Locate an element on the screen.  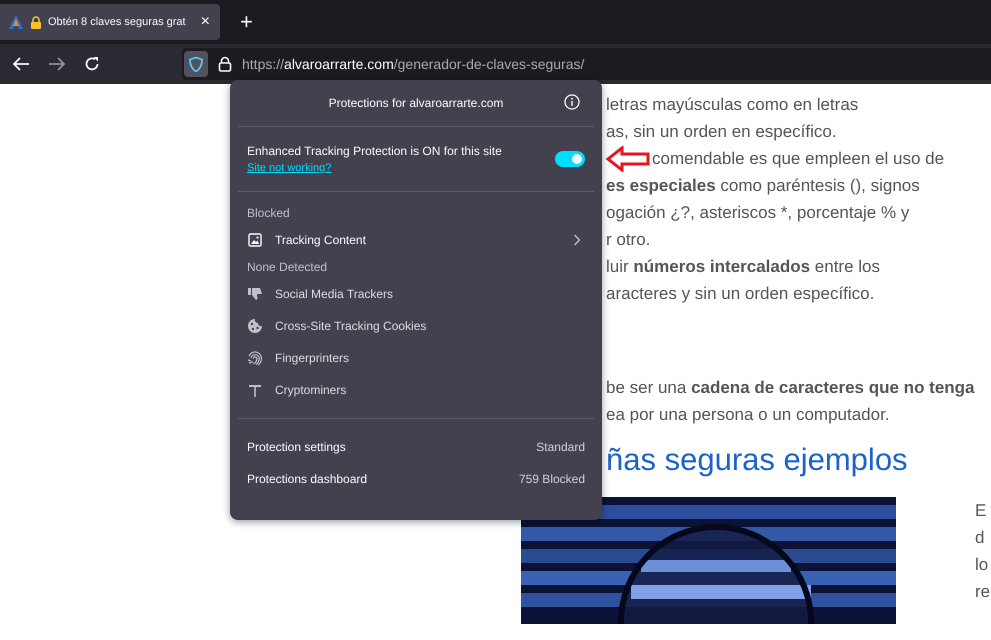
tracker-category-item: Tracking Content is located at coordinates (416, 240).